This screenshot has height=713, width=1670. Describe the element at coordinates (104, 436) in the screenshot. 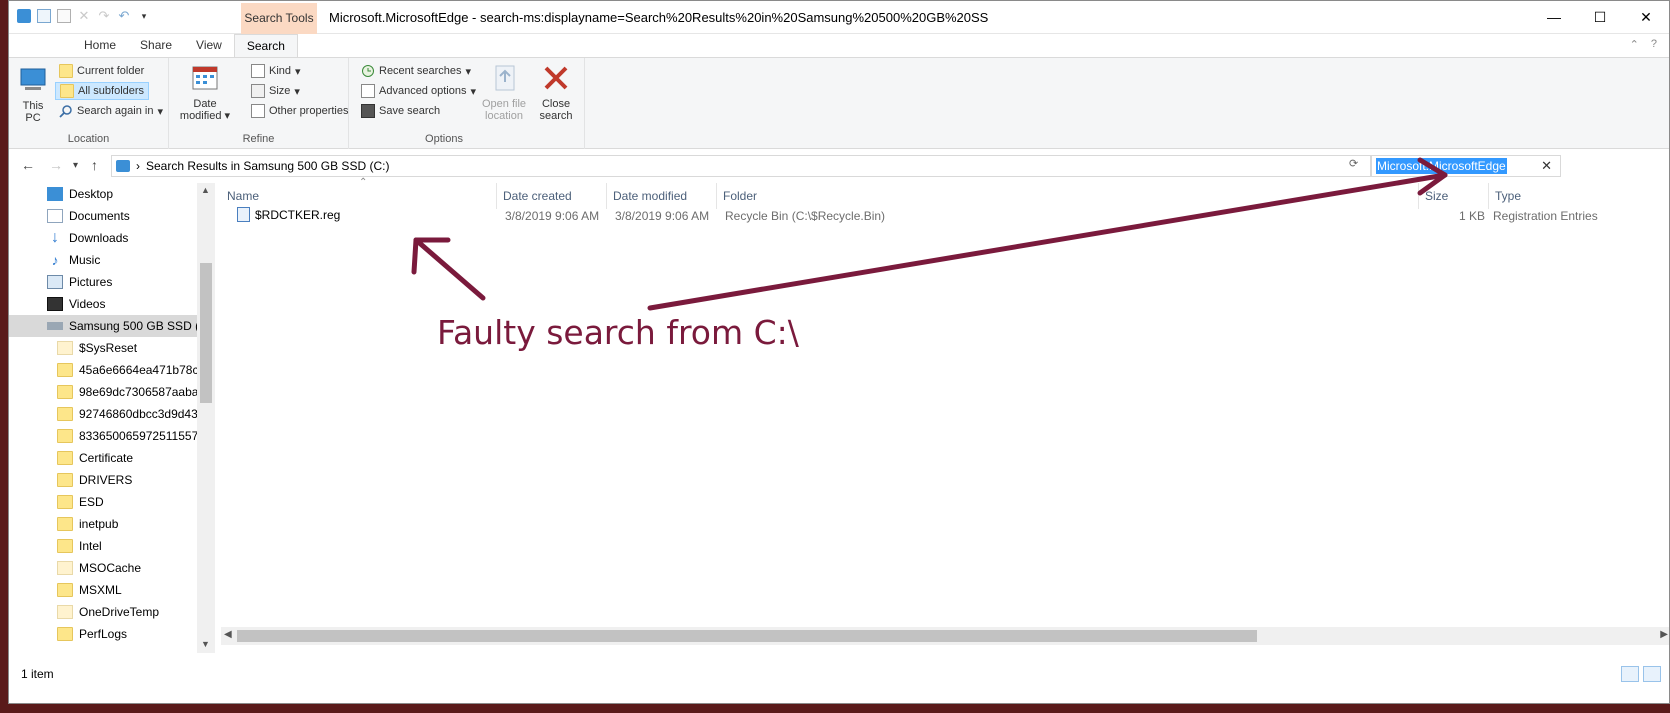

I see `nav-item-folder: 8336500659725115574` at that location.